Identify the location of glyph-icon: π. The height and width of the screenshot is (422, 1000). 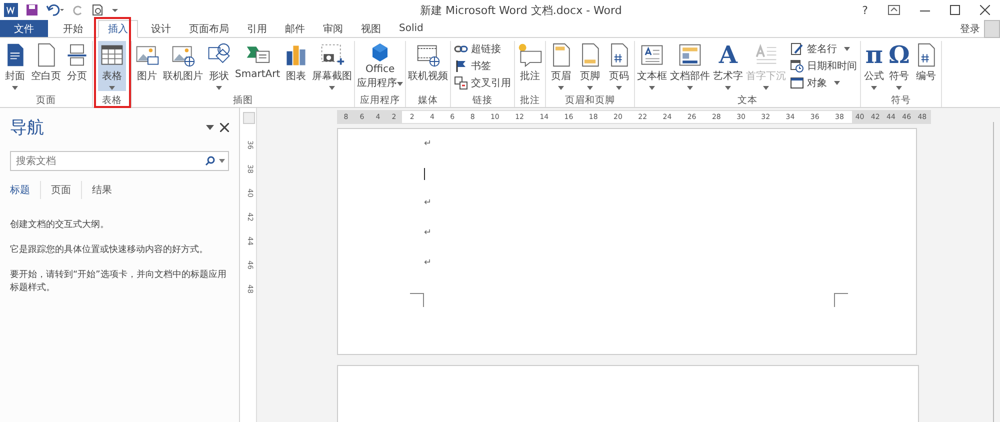
(874, 55).